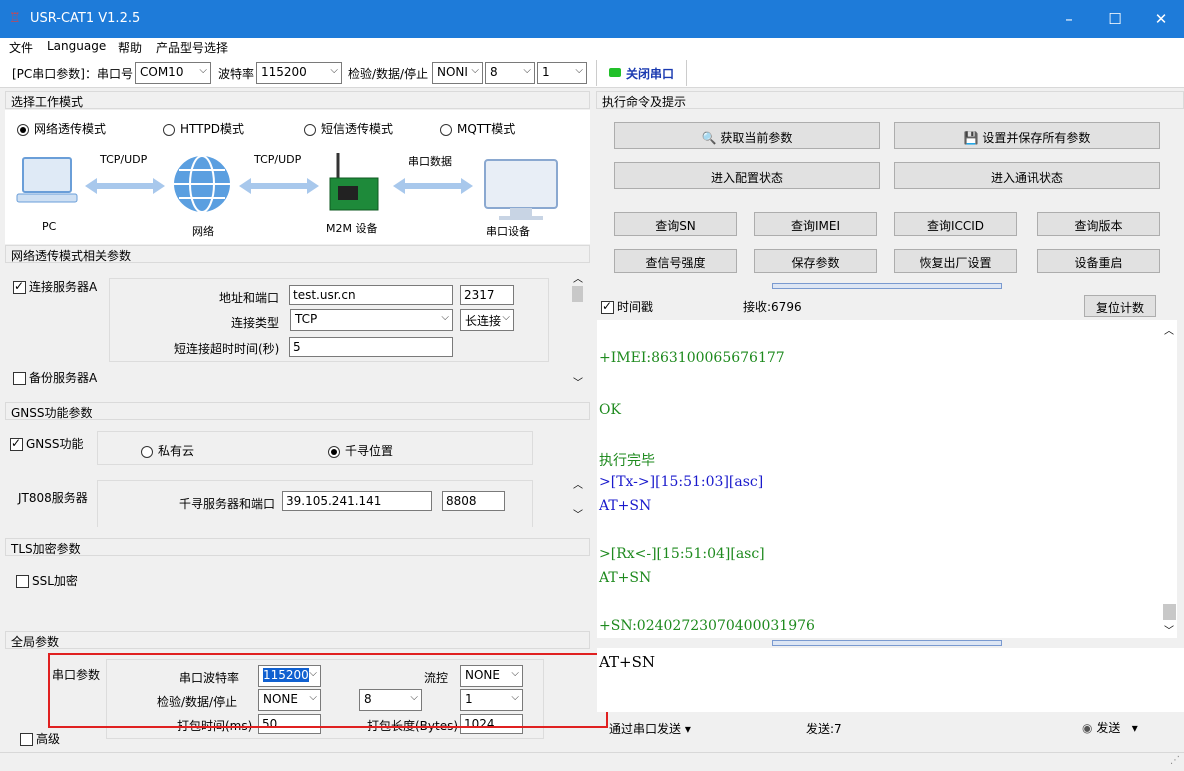 The image size is (1184, 771). What do you see at coordinates (577, 329) in the screenshot?
I see `net-params-scrollbar: ︿ ﹀` at bounding box center [577, 329].